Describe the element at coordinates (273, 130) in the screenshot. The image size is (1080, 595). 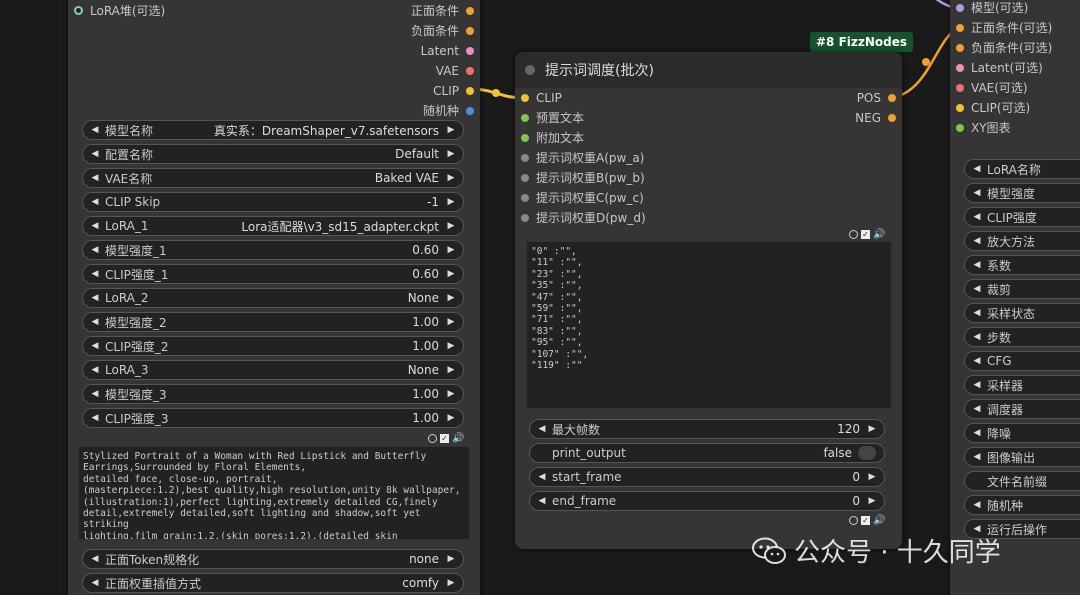
I see `widget-left-0: ◀ 模型名称 真实系：DreamShaper_v7.safetensors ▶` at that location.